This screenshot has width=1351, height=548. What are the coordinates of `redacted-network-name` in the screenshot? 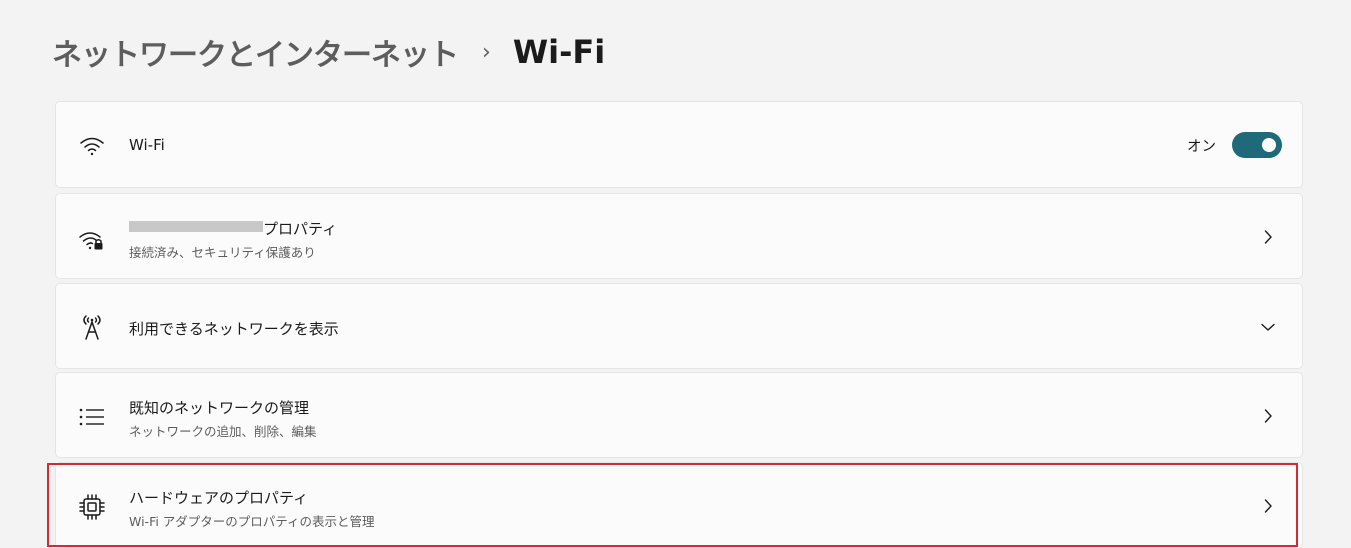 It's located at (196, 226).